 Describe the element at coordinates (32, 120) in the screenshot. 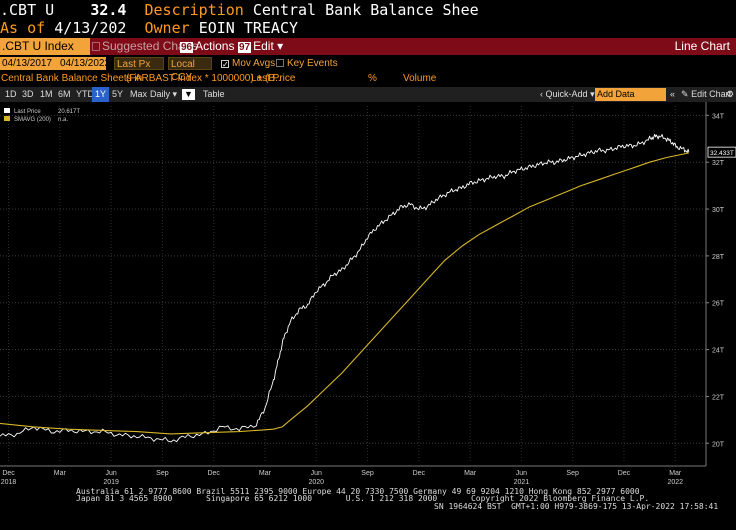

I see `legend-name: SMAVG (200)` at that location.